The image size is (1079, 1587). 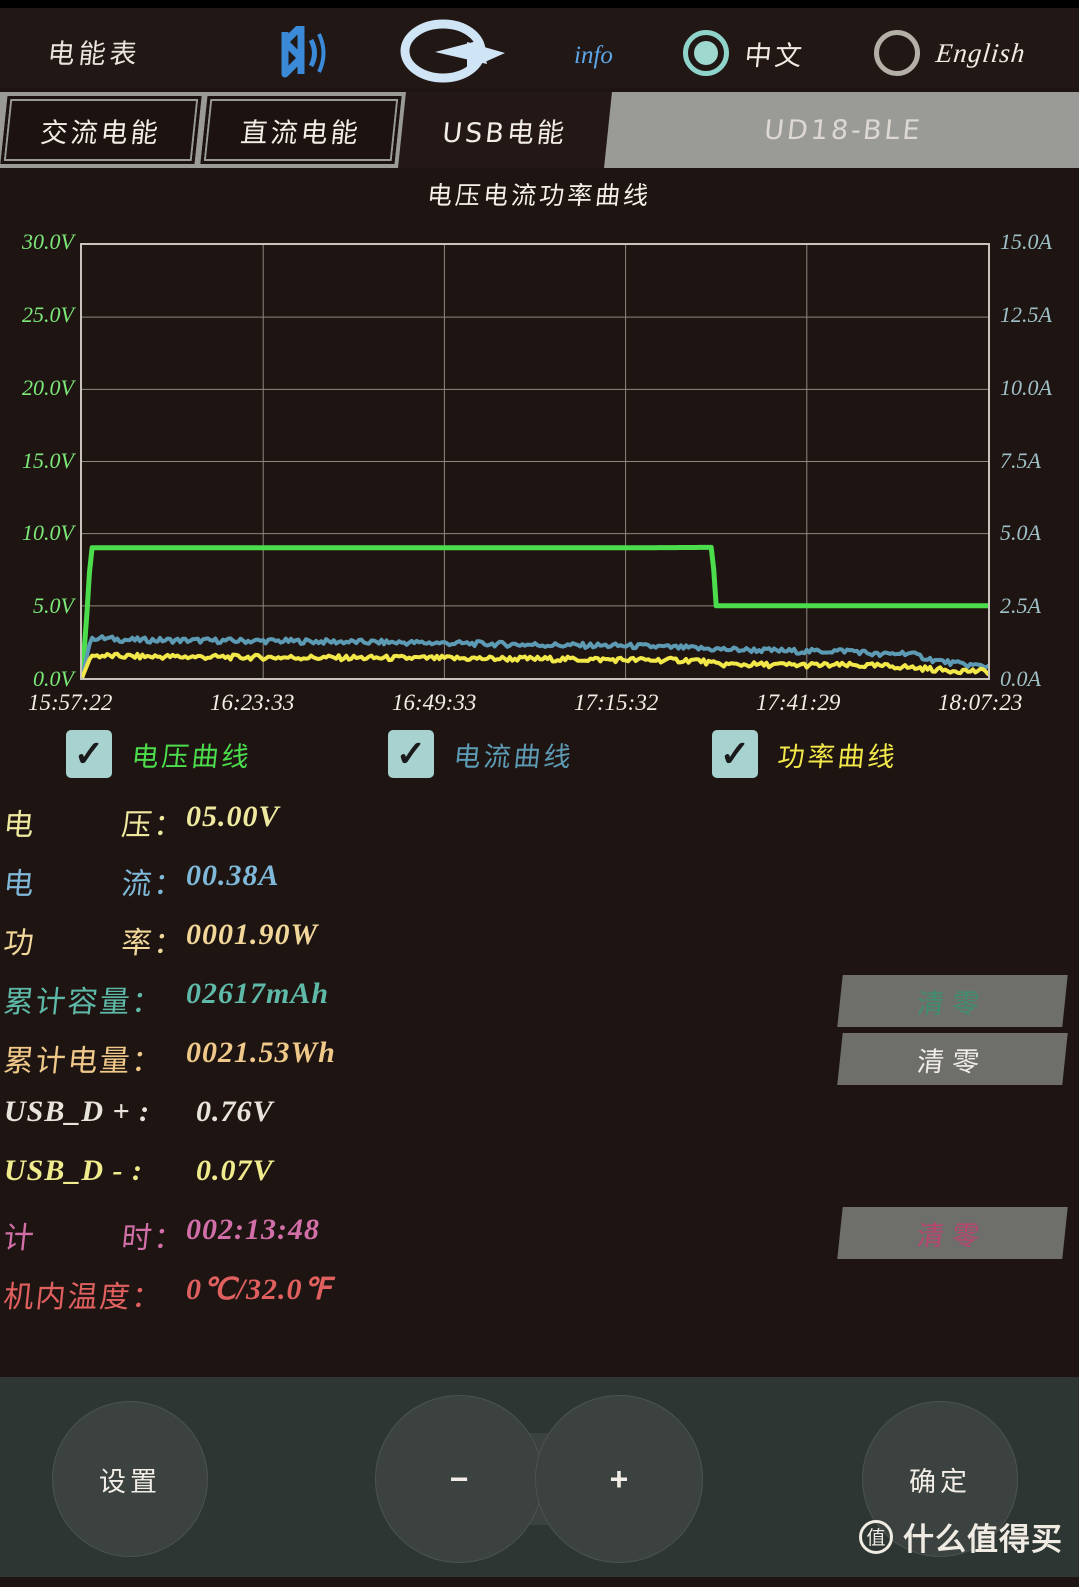 I want to click on reading-label: USB_D + :, so click(x=77, y=1111).